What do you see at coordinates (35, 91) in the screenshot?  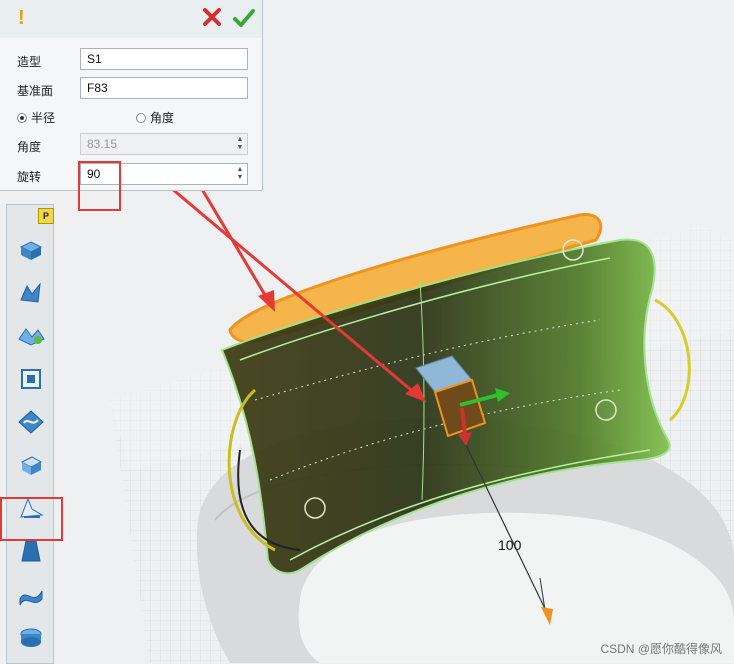 I see `base-face-label: 基准面` at bounding box center [35, 91].